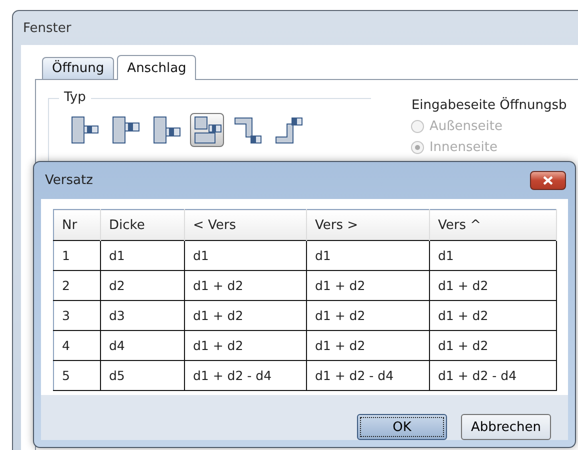 The height and width of the screenshot is (450, 578). Describe the element at coordinates (77, 225) in the screenshot. I see `column-header: Nr` at that location.